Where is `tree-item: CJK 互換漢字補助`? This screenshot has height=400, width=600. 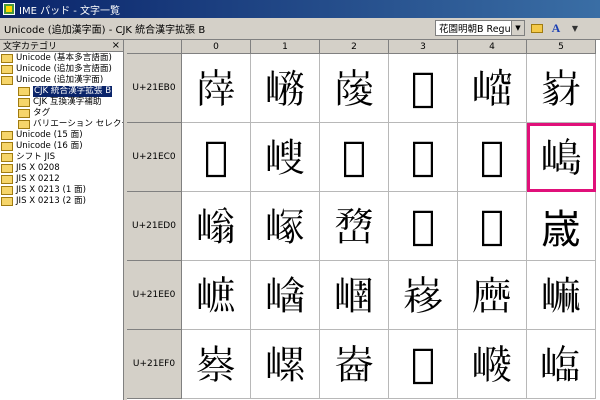
tree-item: CJK 互換漢字補助 is located at coordinates (61, 102).